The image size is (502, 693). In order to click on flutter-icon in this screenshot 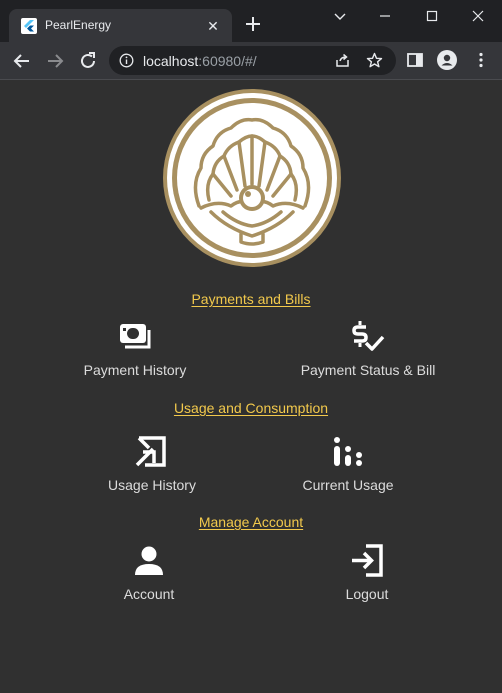, I will do `click(29, 26)`.